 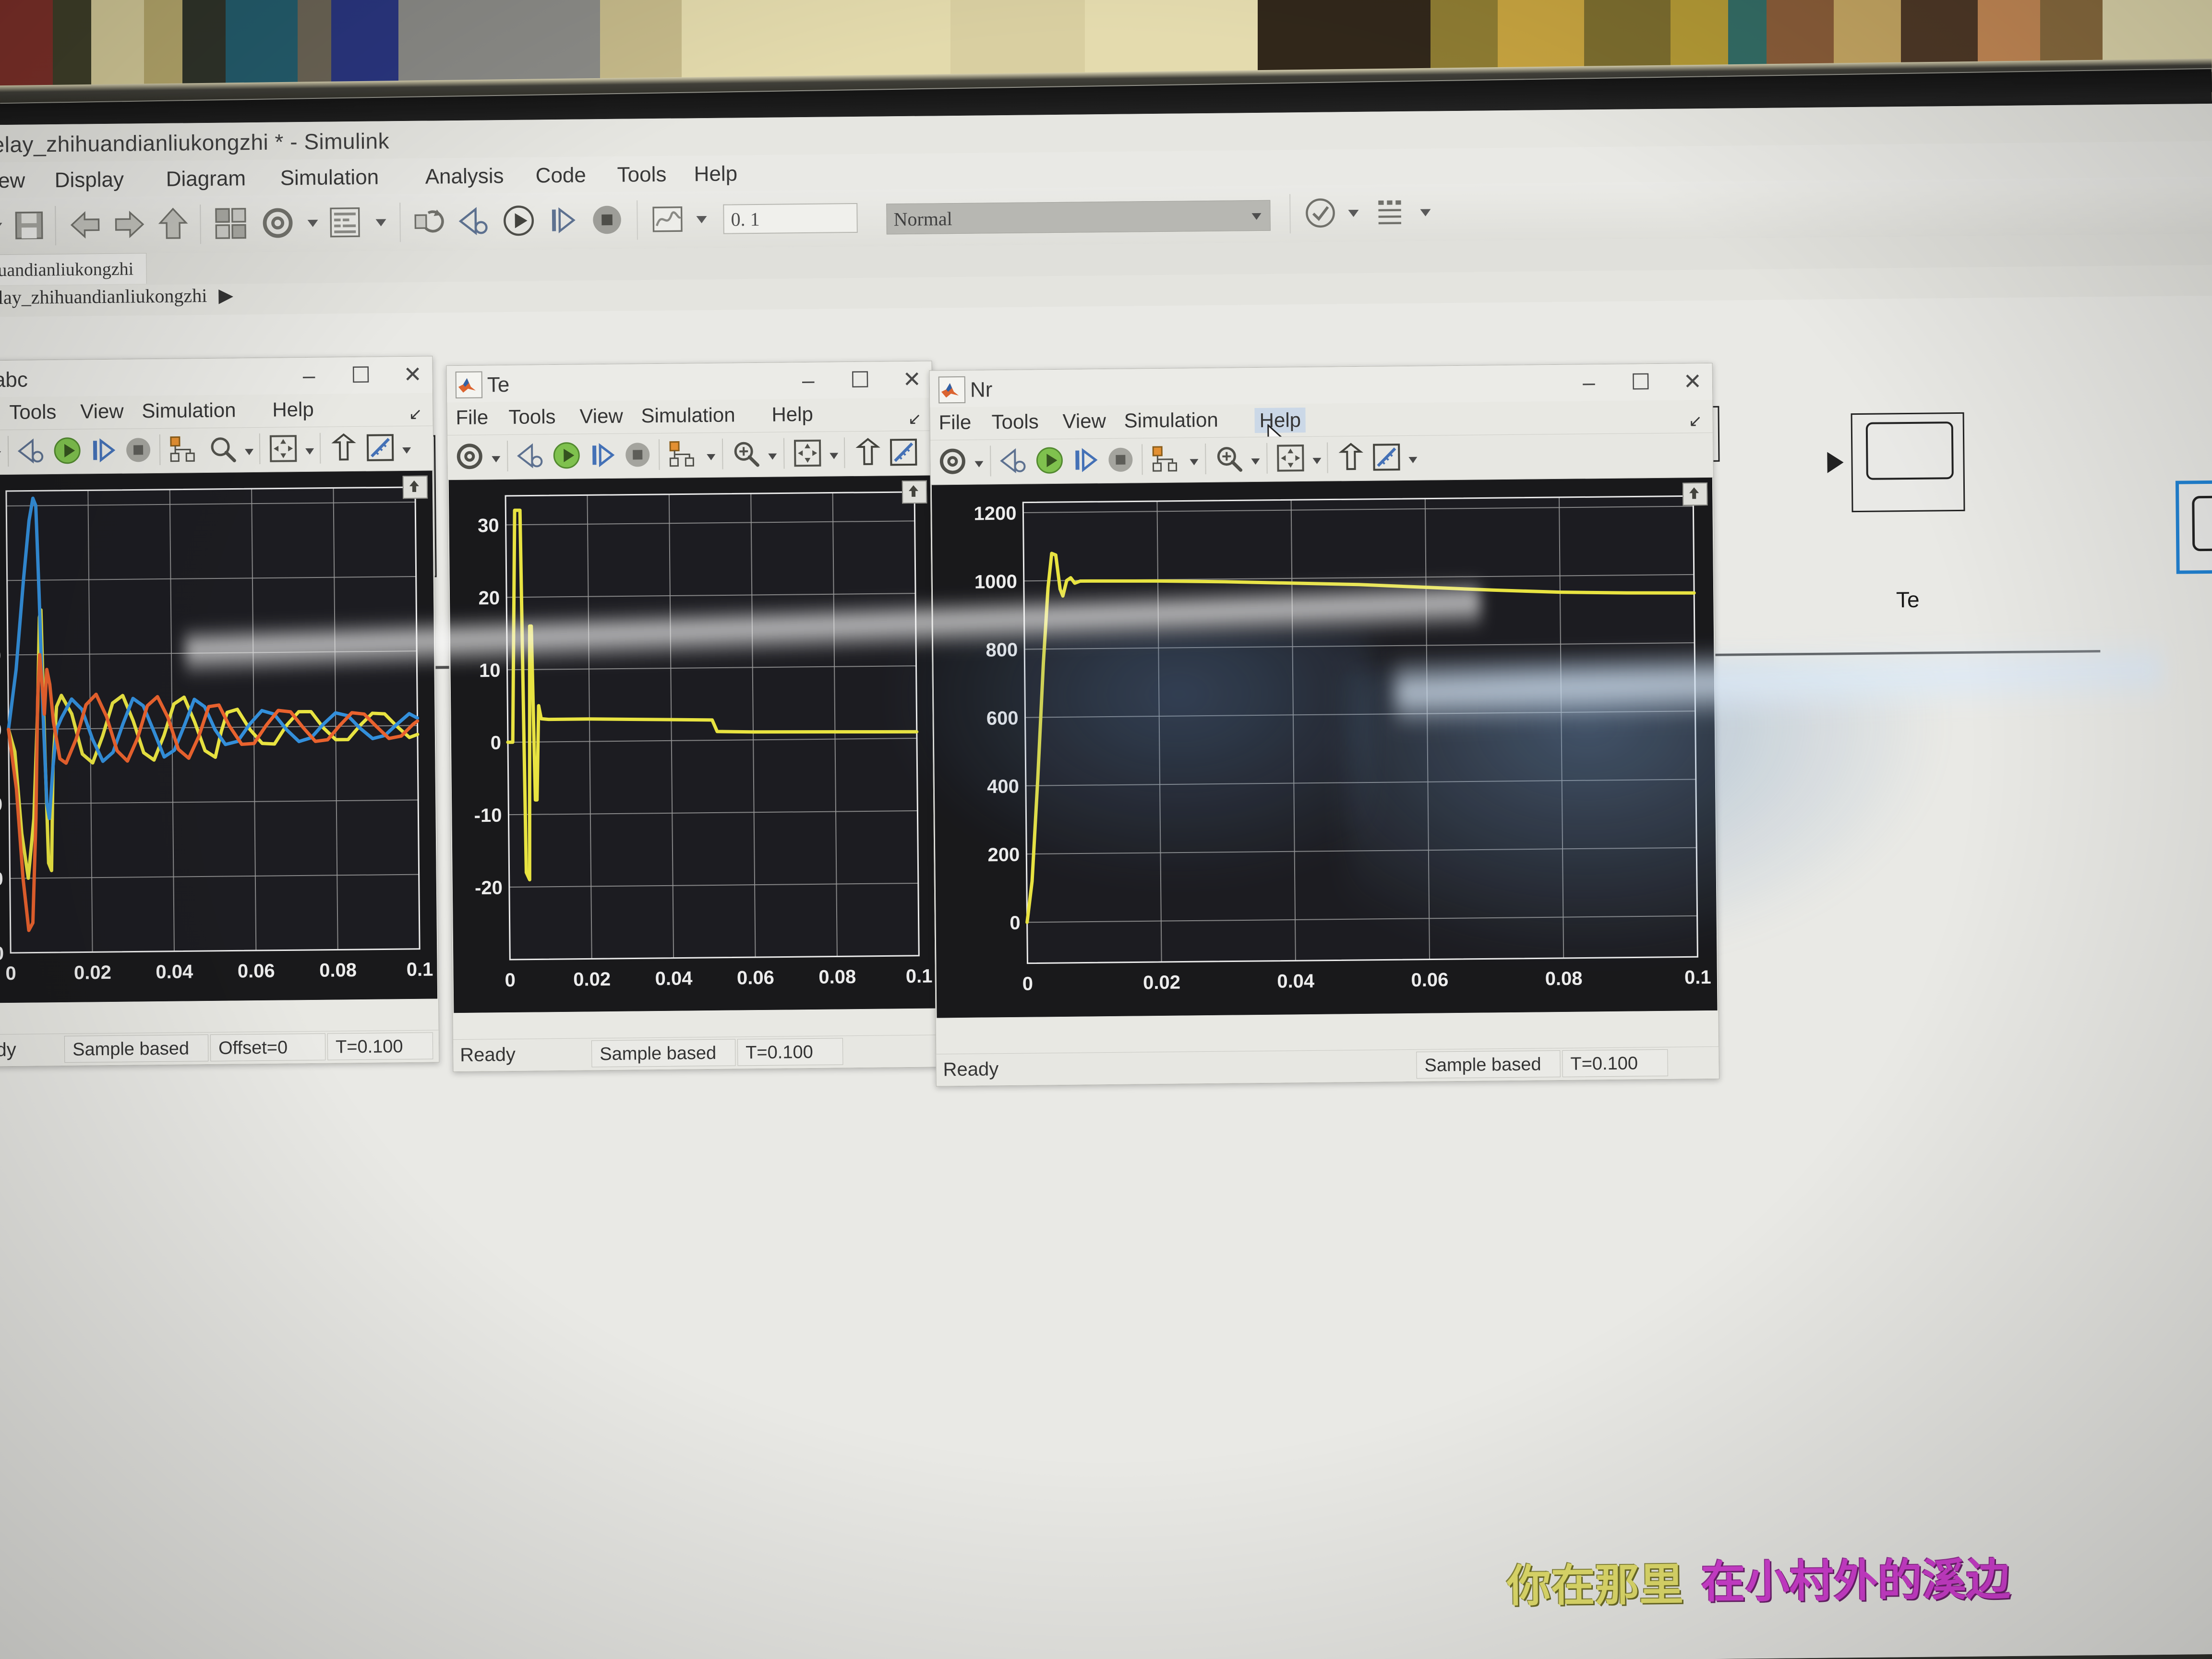 I want to click on model-advisor-icon, so click(x=1320, y=212).